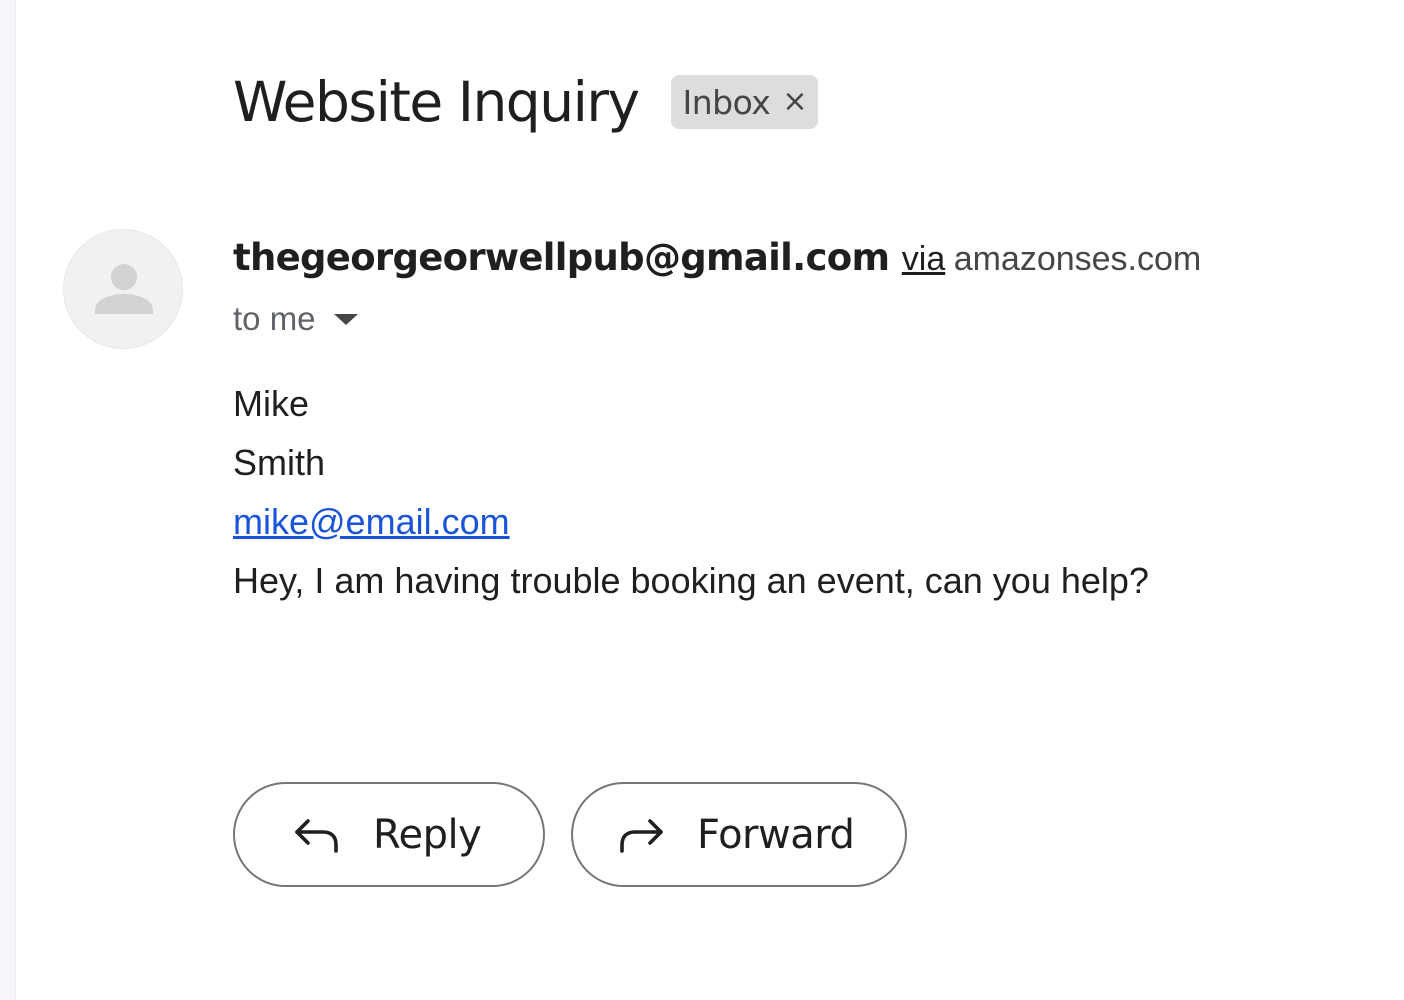 This screenshot has width=1404, height=1000. What do you see at coordinates (427, 834) in the screenshot?
I see `reply-label: Reply` at bounding box center [427, 834].